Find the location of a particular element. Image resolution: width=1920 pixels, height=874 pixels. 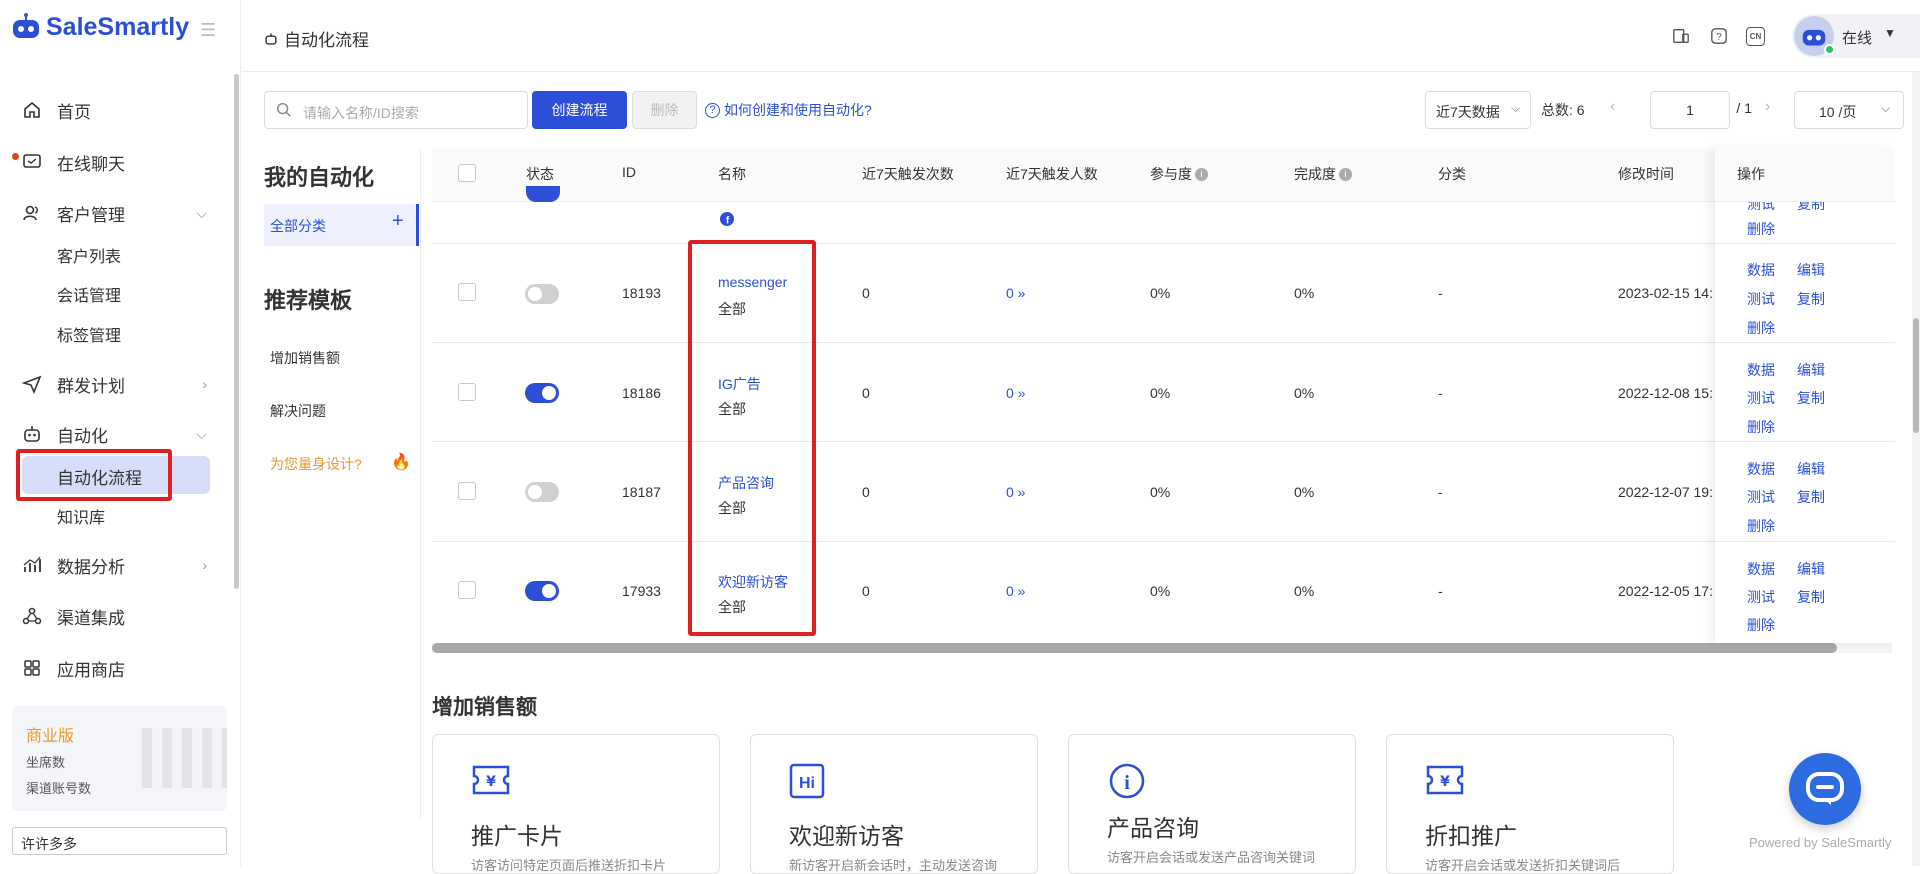

template-card: i 产品咨询 访客开启会话或发送产品咨询关键词 is located at coordinates (1212, 804).